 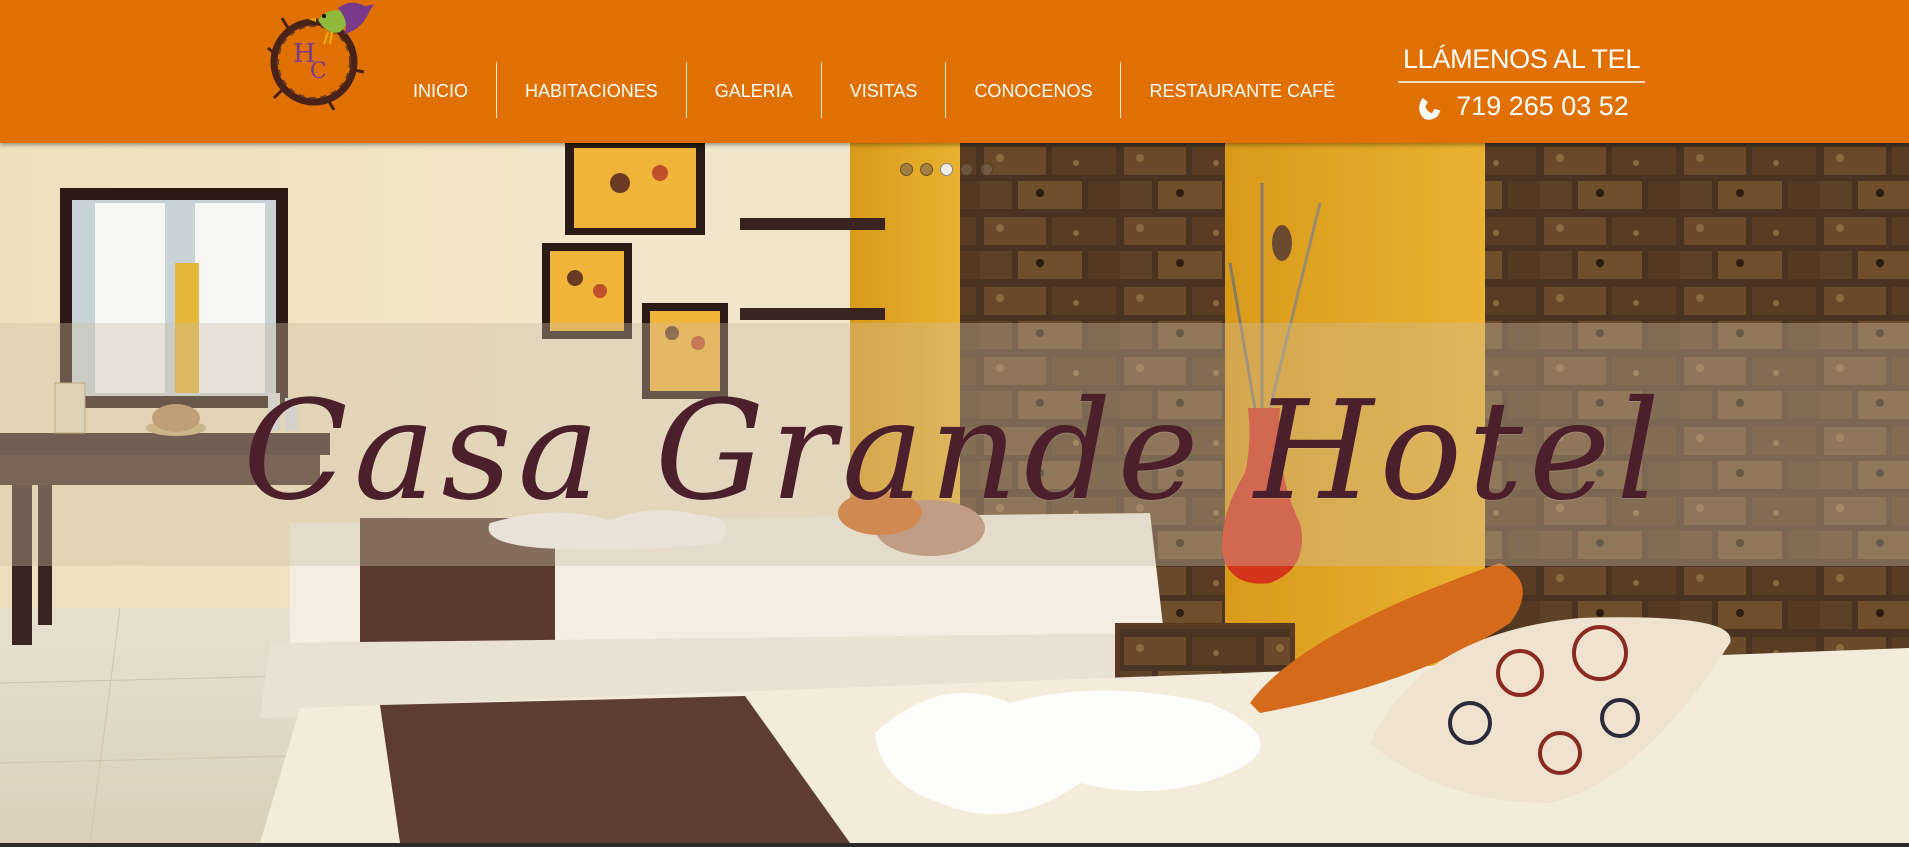 I want to click on nav-galeria: GALERIA, so click(x=754, y=91).